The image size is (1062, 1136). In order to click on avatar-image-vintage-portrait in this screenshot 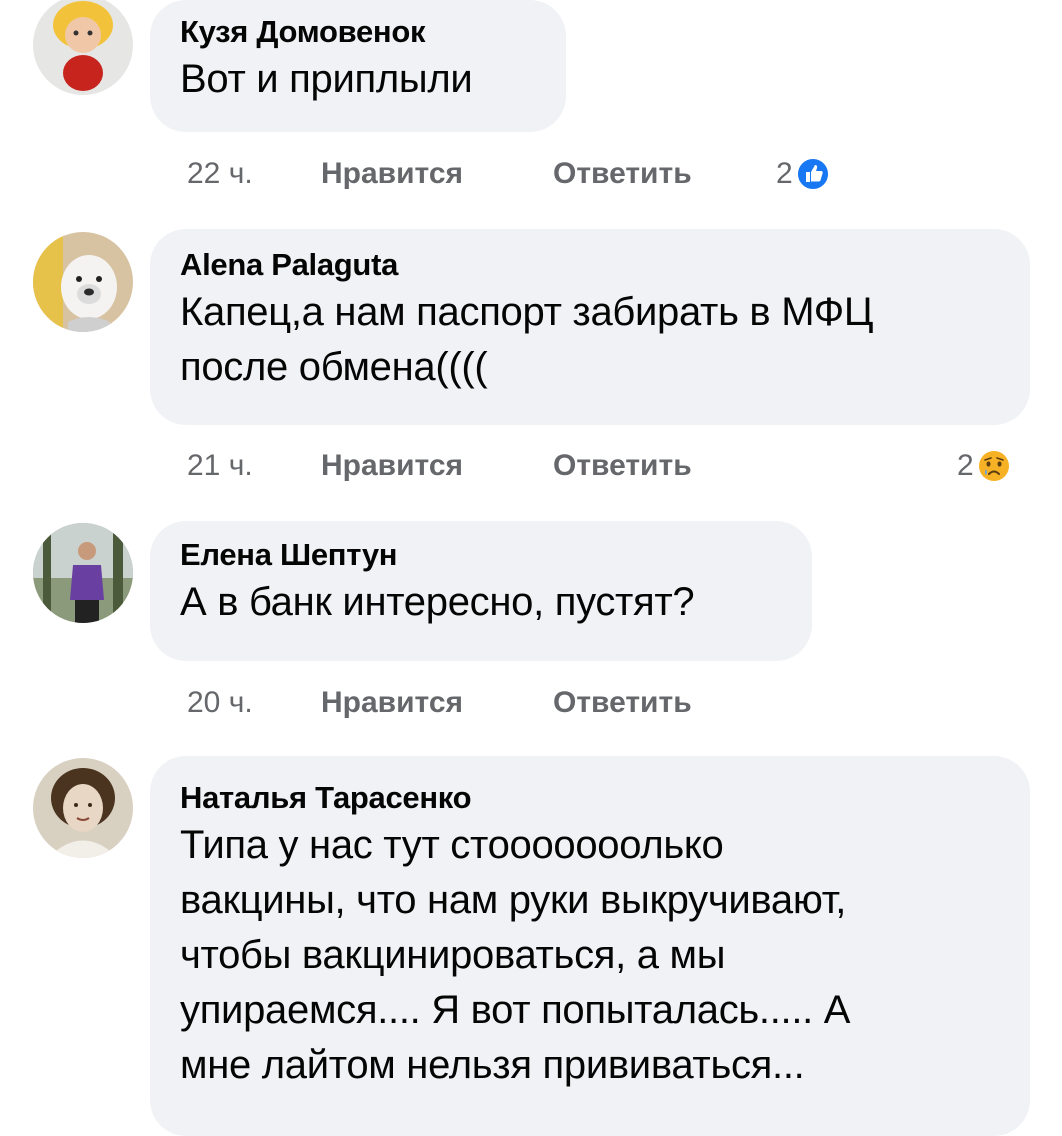, I will do `click(83, 808)`.